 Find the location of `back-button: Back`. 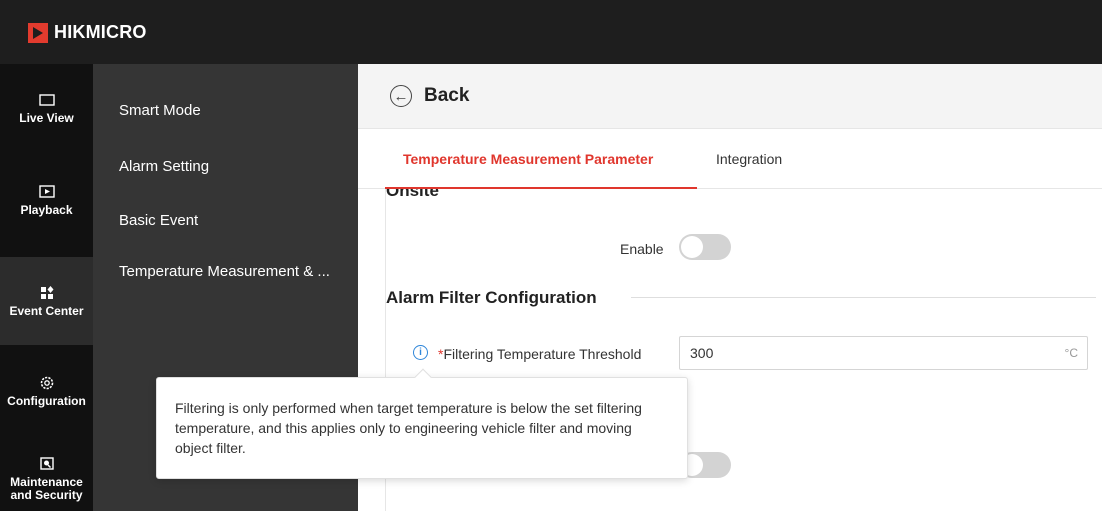

back-button: Back is located at coordinates (446, 96).